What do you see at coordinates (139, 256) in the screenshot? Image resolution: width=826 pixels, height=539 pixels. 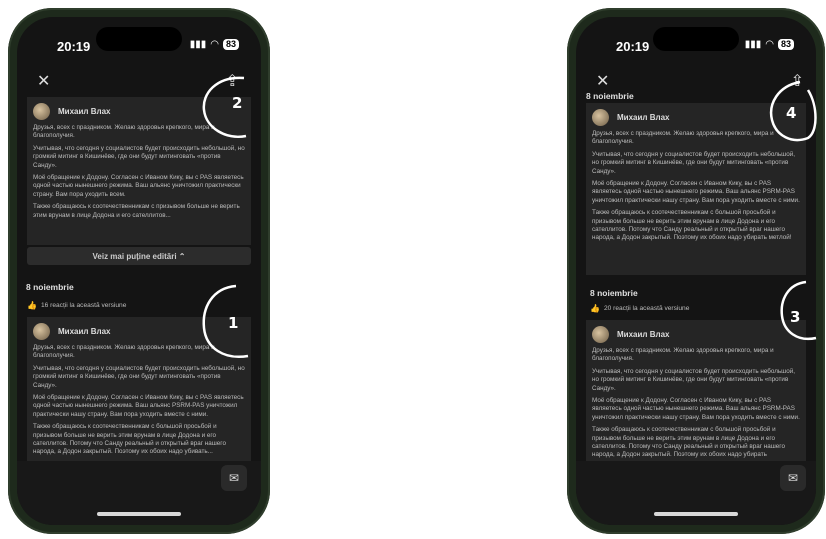 I see `show-fewer-edits-button: Veiz mai puține editări ⌃` at bounding box center [139, 256].